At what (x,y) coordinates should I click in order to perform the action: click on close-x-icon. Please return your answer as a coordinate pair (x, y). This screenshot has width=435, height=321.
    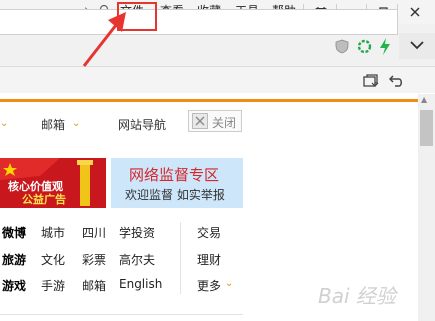
    Looking at the image, I should click on (200, 121).